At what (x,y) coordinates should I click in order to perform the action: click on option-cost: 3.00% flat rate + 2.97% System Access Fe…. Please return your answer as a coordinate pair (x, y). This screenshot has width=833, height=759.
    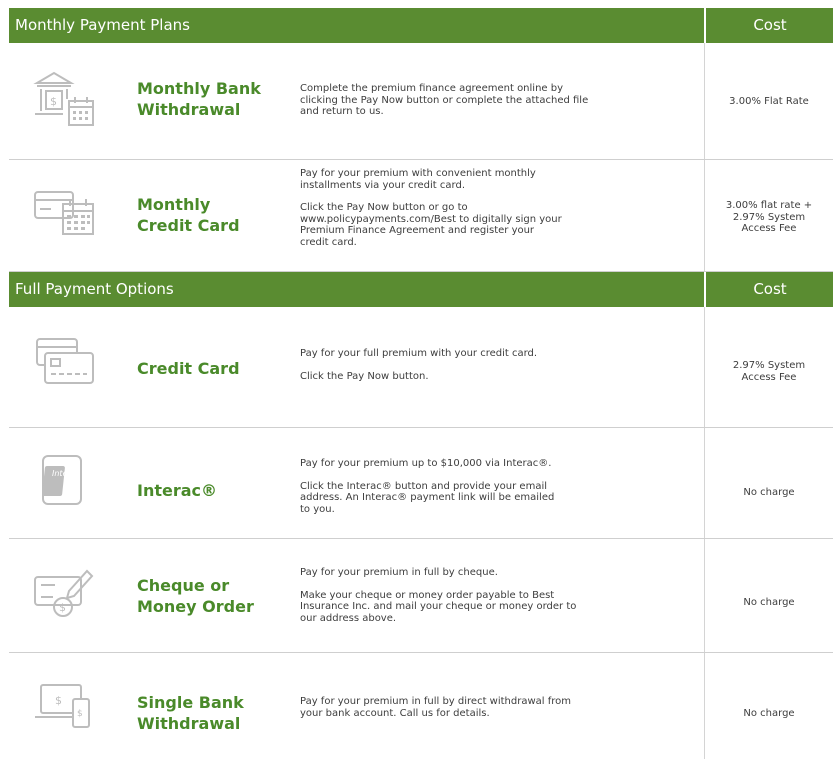
    Looking at the image, I should click on (769, 217).